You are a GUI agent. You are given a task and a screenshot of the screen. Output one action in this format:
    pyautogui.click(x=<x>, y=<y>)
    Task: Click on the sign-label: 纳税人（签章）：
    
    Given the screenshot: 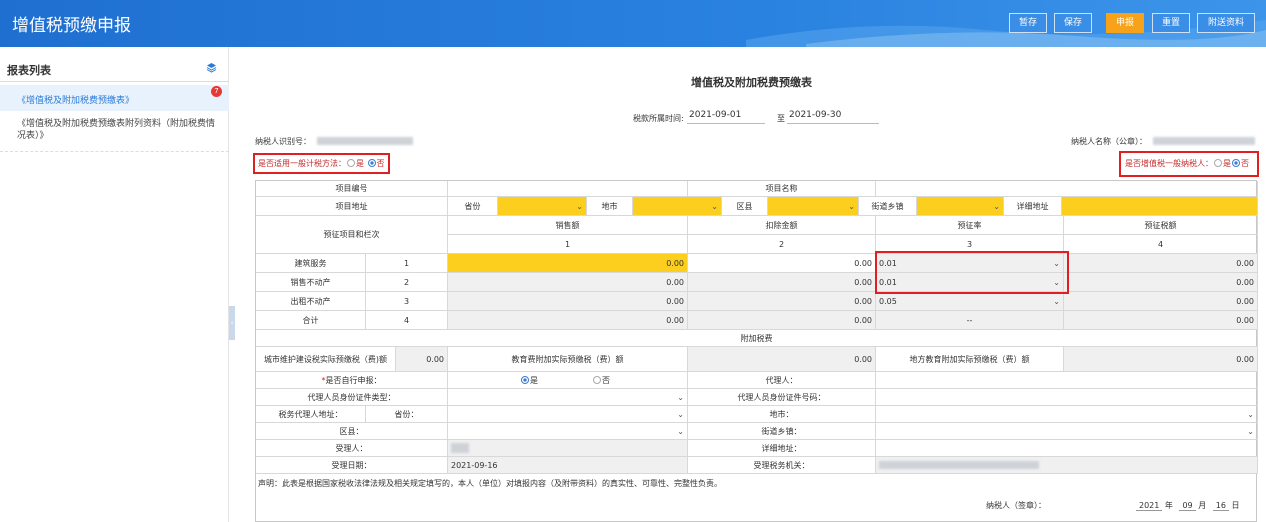 What is the action you would take?
    pyautogui.click(x=1016, y=505)
    